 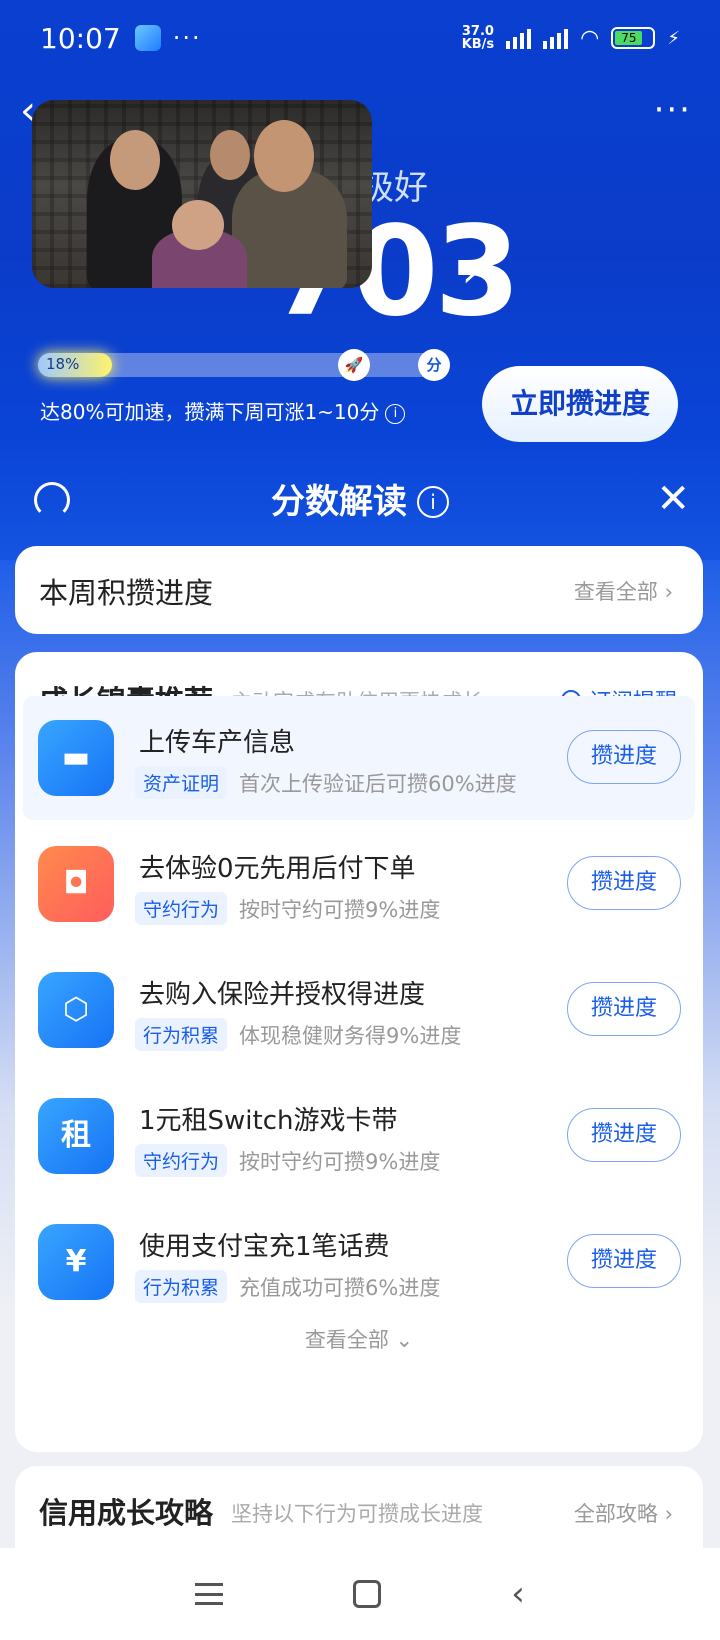 I want to click on battery-icon: 75, so click(x=633, y=38).